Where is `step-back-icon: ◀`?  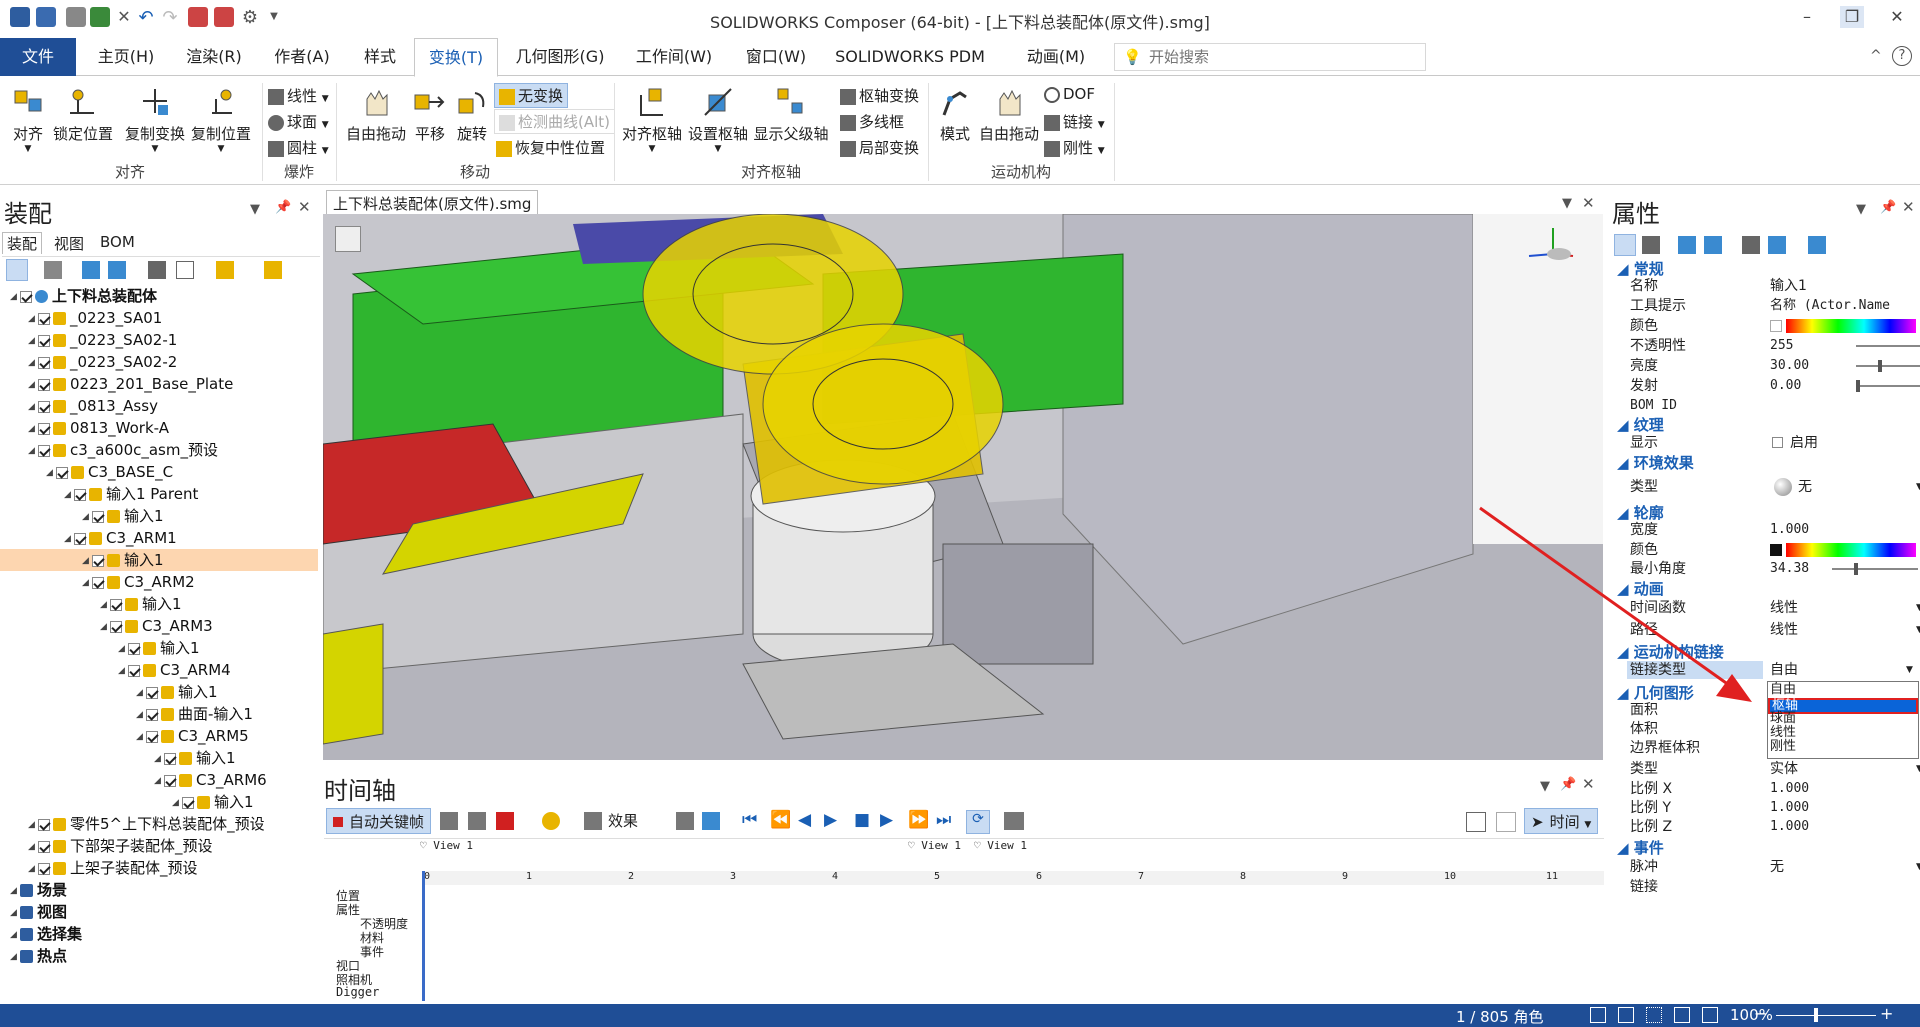
step-back-icon: ◀ is located at coordinates (804, 820).